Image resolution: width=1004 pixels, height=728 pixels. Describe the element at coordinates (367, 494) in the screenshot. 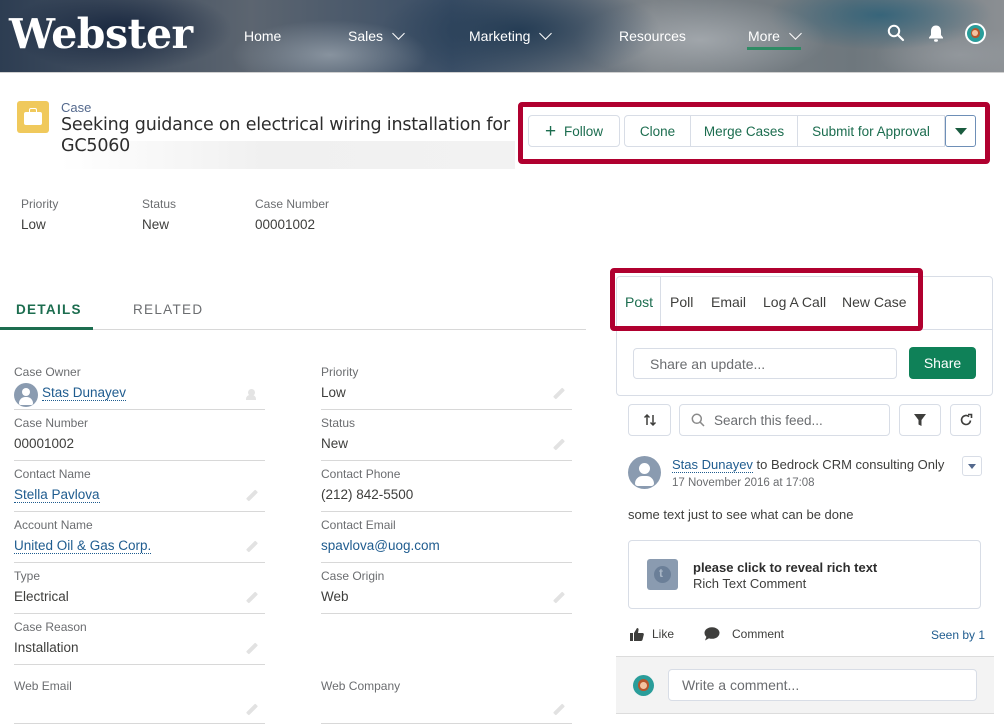

I see `field-value: (212) 842-5500` at that location.